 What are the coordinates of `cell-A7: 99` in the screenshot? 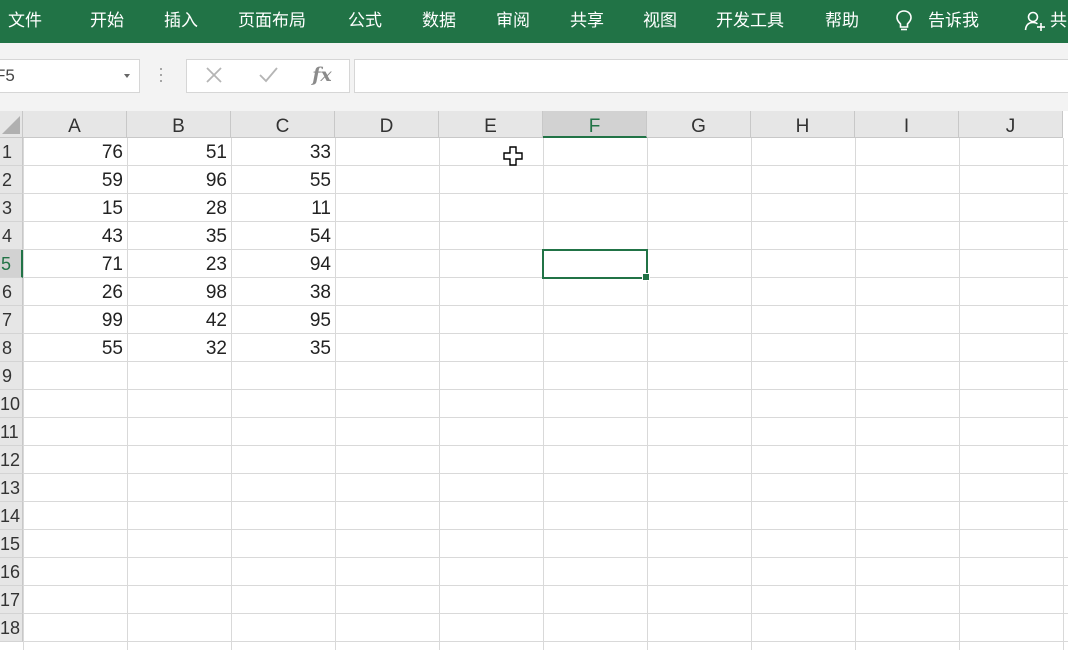 It's located at (75, 320).